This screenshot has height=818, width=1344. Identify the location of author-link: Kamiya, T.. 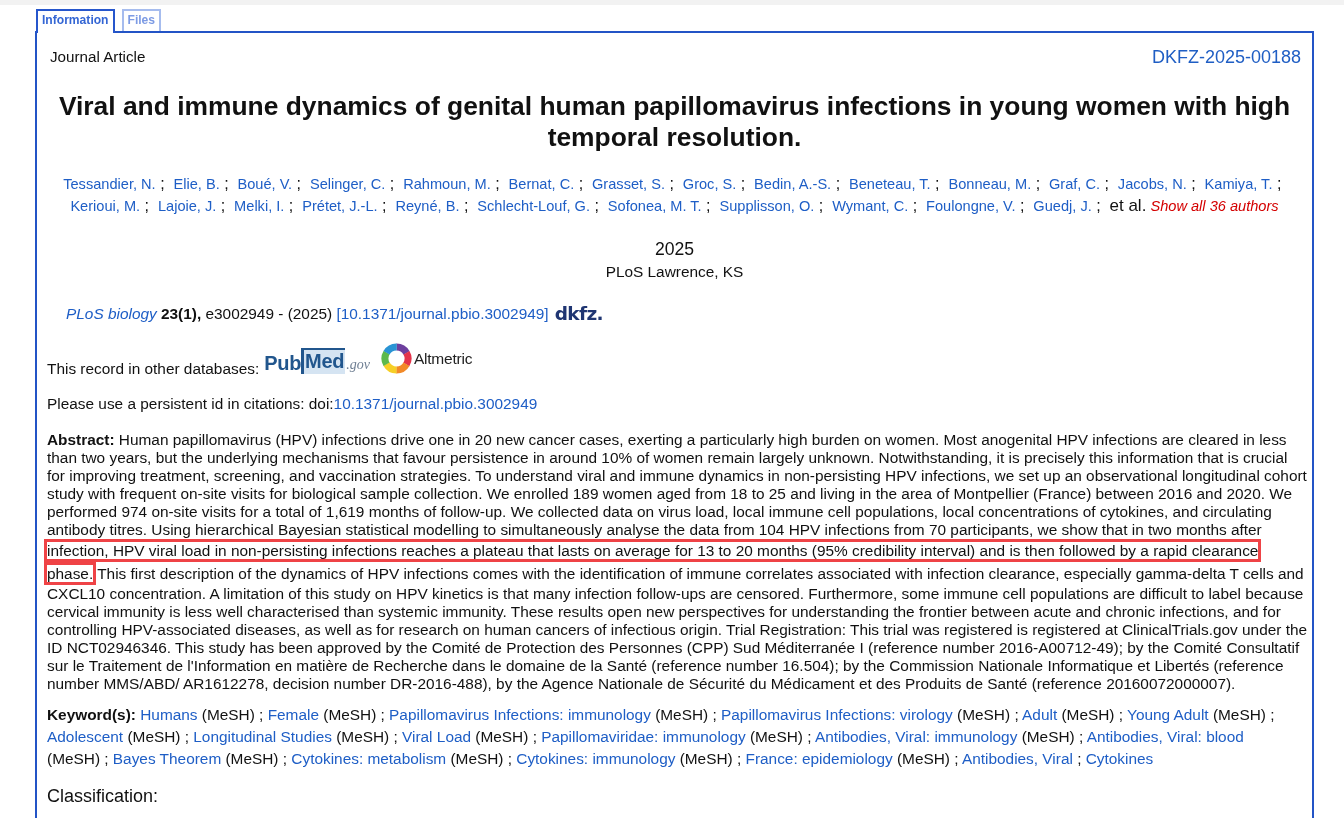
(1238, 184).